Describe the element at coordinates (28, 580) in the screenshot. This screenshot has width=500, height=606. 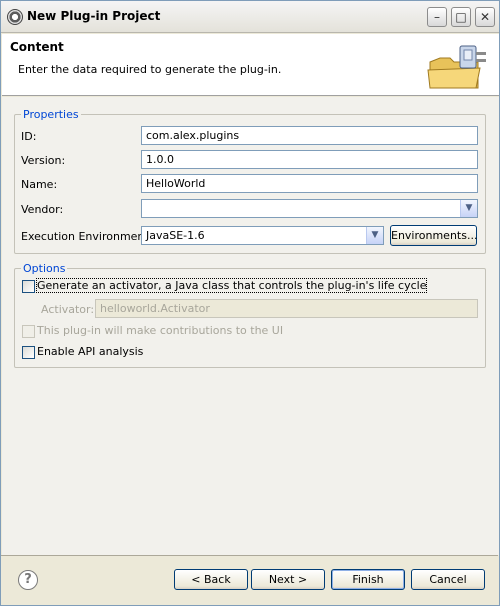
I see `help-icon: ?` at that location.